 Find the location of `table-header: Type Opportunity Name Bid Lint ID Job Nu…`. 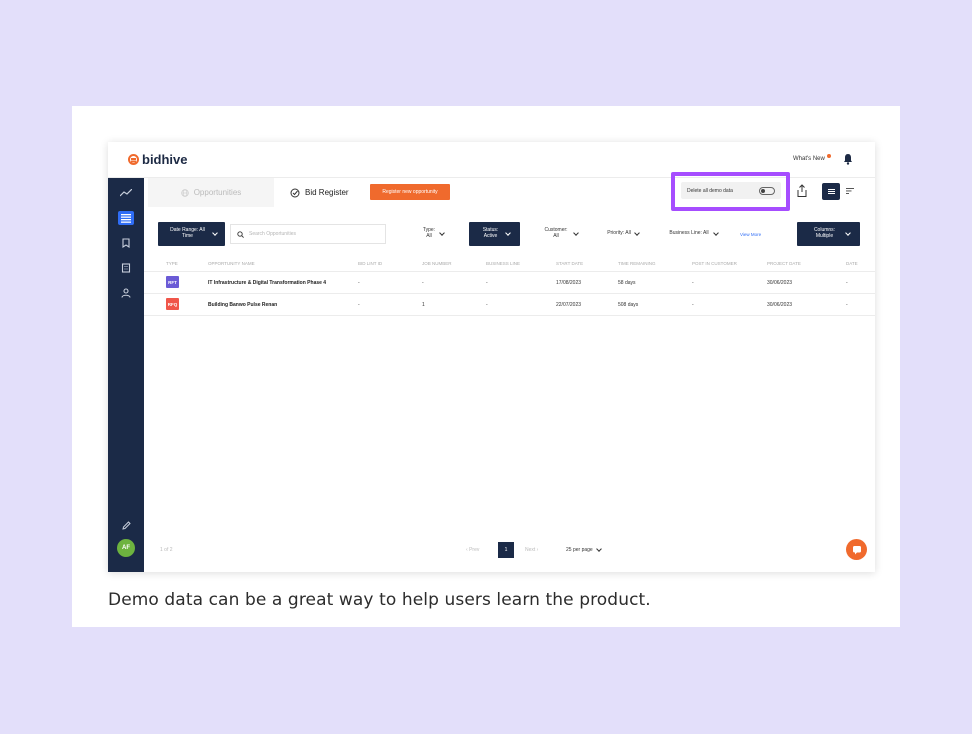

table-header: Type Opportunity Name Bid Lint ID Job Nu… is located at coordinates (509, 264).